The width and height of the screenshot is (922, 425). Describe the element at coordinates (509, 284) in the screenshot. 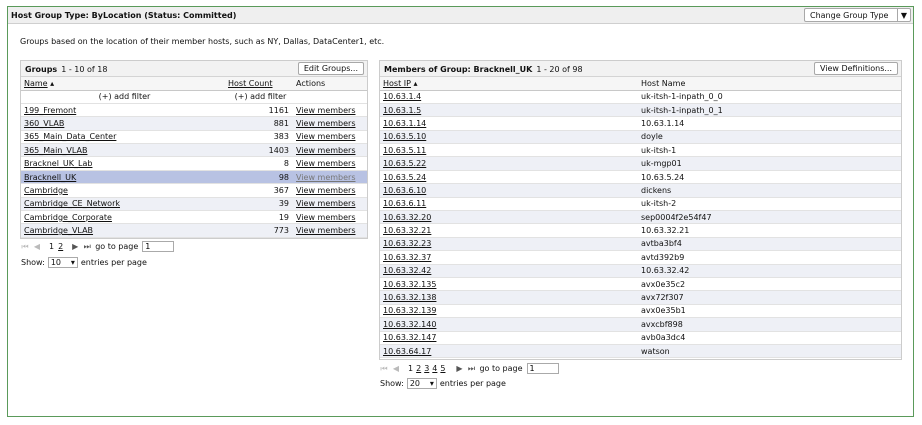

I see `host-ip: 10.63.32.135` at that location.